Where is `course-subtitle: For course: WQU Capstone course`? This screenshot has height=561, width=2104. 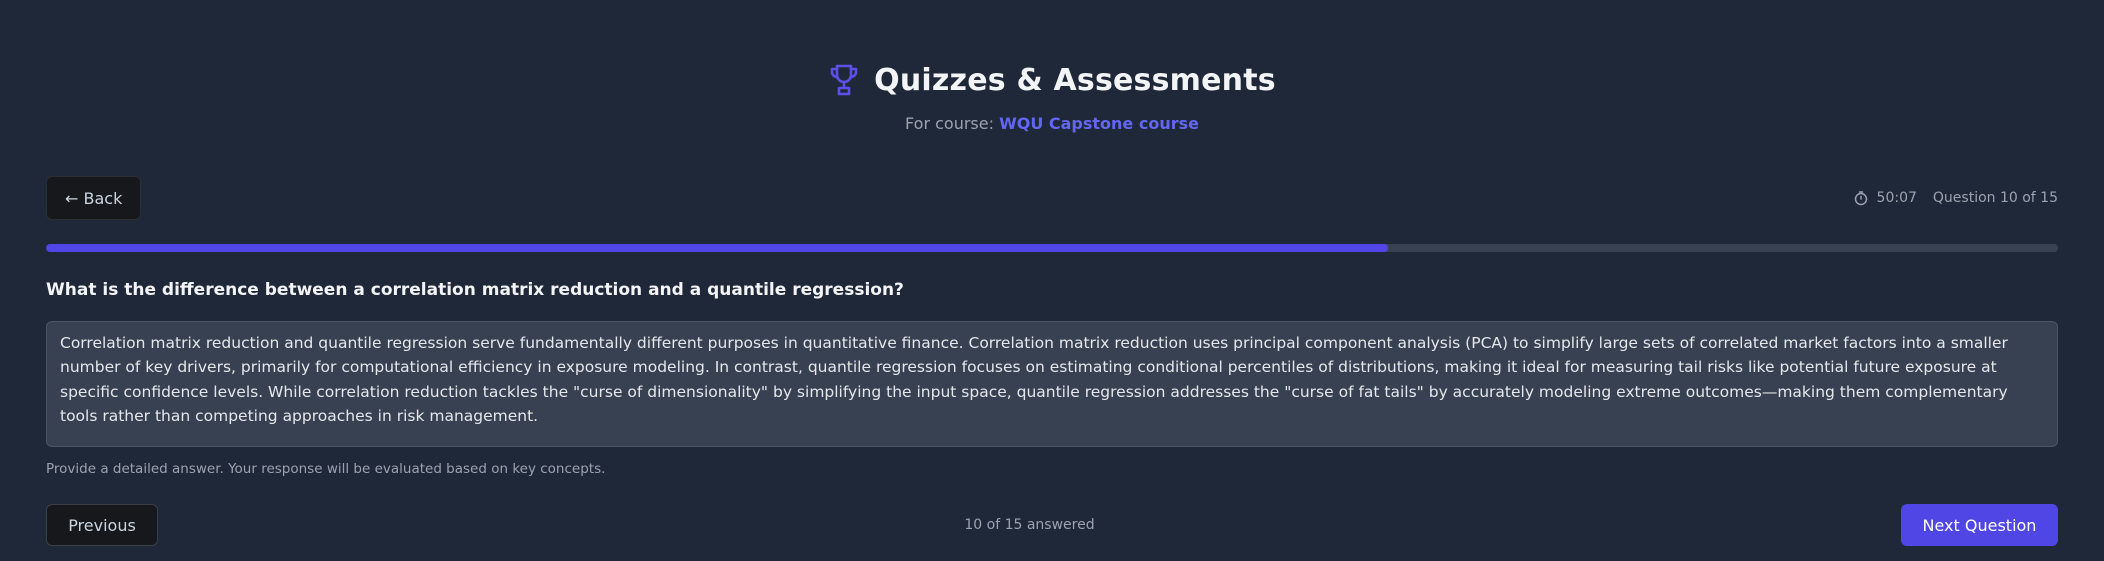 course-subtitle: For course: WQU Capstone course is located at coordinates (1052, 123).